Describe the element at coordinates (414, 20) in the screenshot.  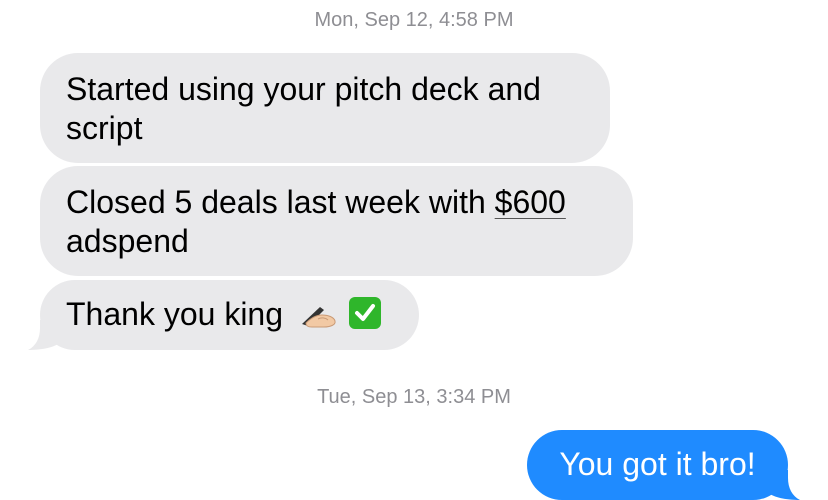
I see `timestamp: Mon, Sep 12, 4:58 PM` at that location.